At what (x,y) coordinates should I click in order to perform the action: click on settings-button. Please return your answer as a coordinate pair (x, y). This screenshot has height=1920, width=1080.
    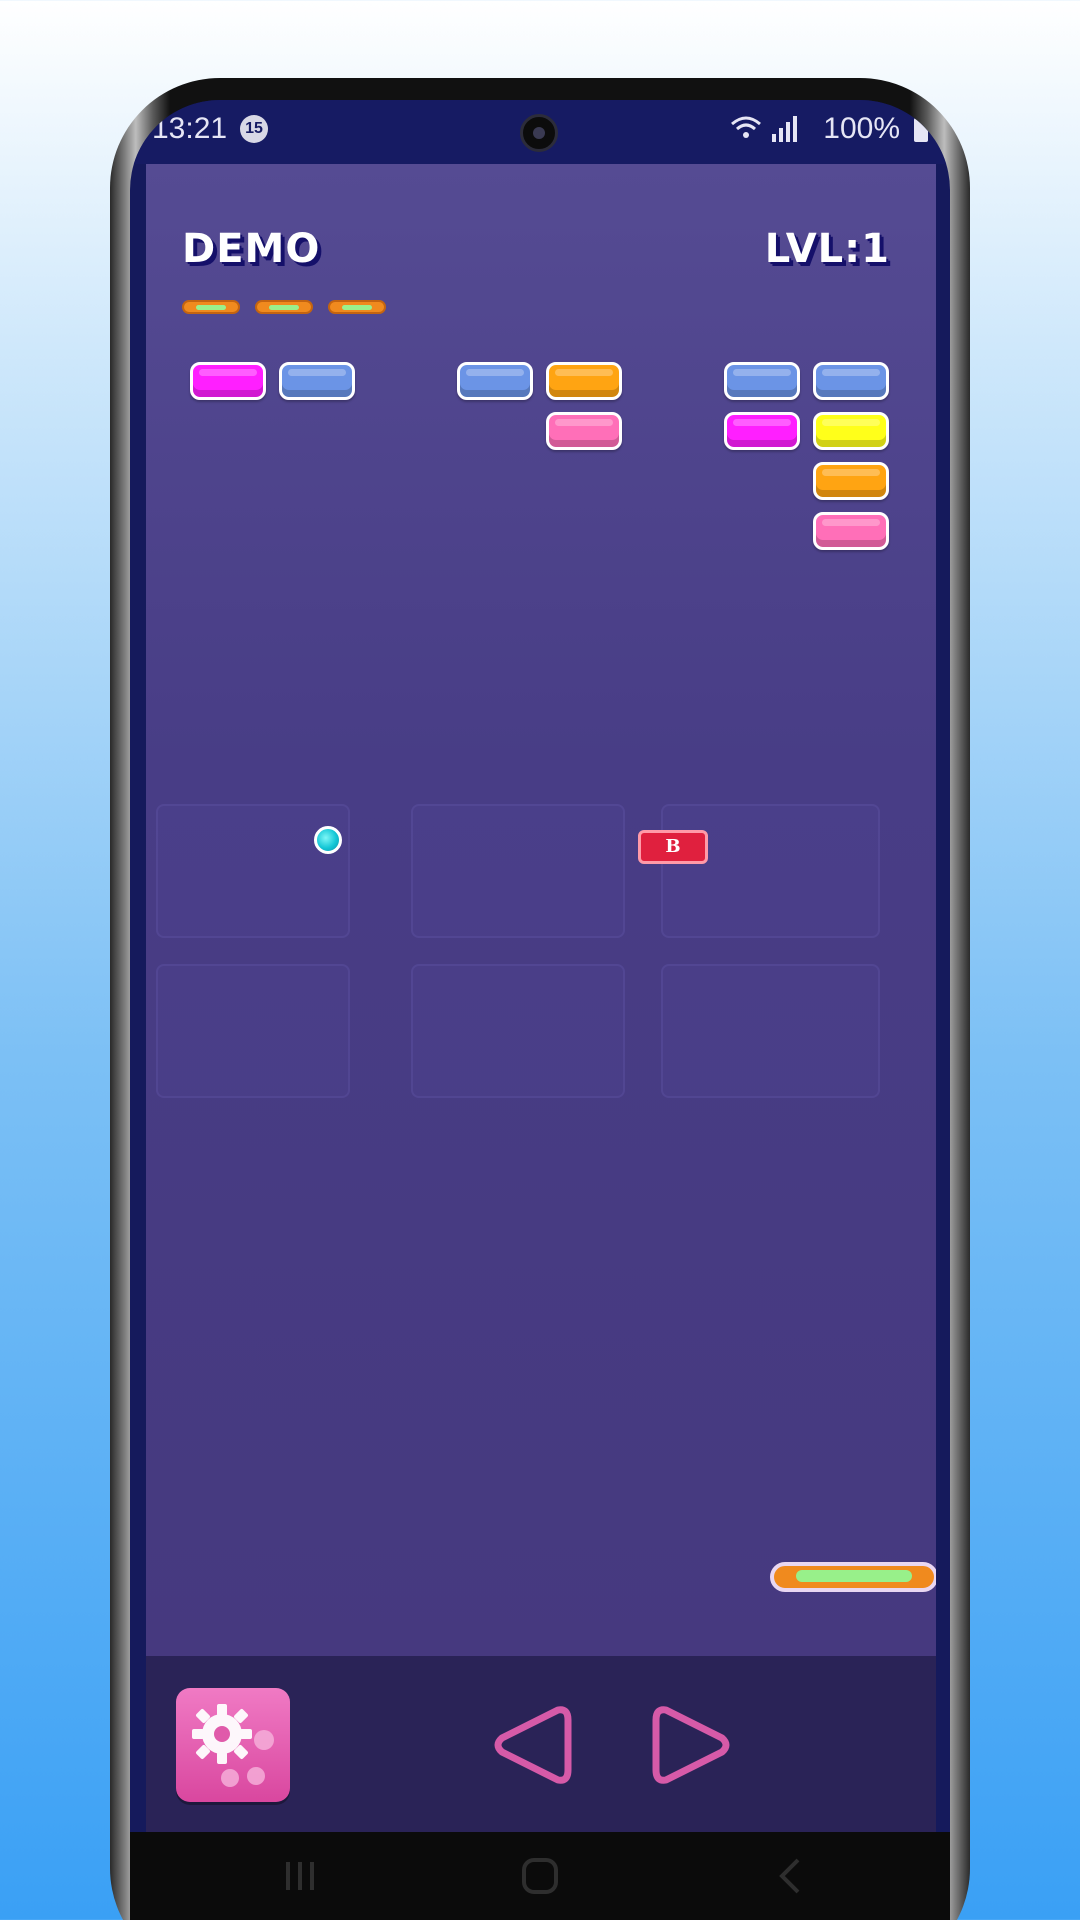
    Looking at the image, I should click on (233, 1745).